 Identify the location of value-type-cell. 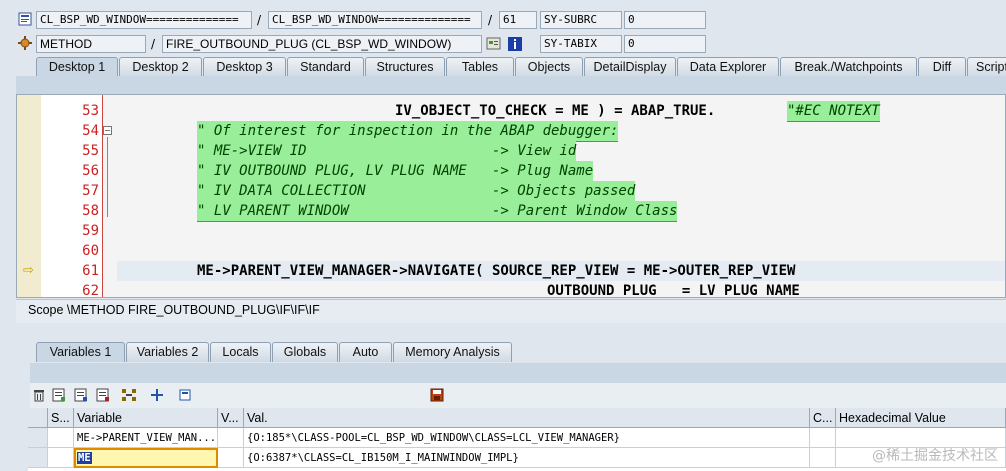
(231, 438).